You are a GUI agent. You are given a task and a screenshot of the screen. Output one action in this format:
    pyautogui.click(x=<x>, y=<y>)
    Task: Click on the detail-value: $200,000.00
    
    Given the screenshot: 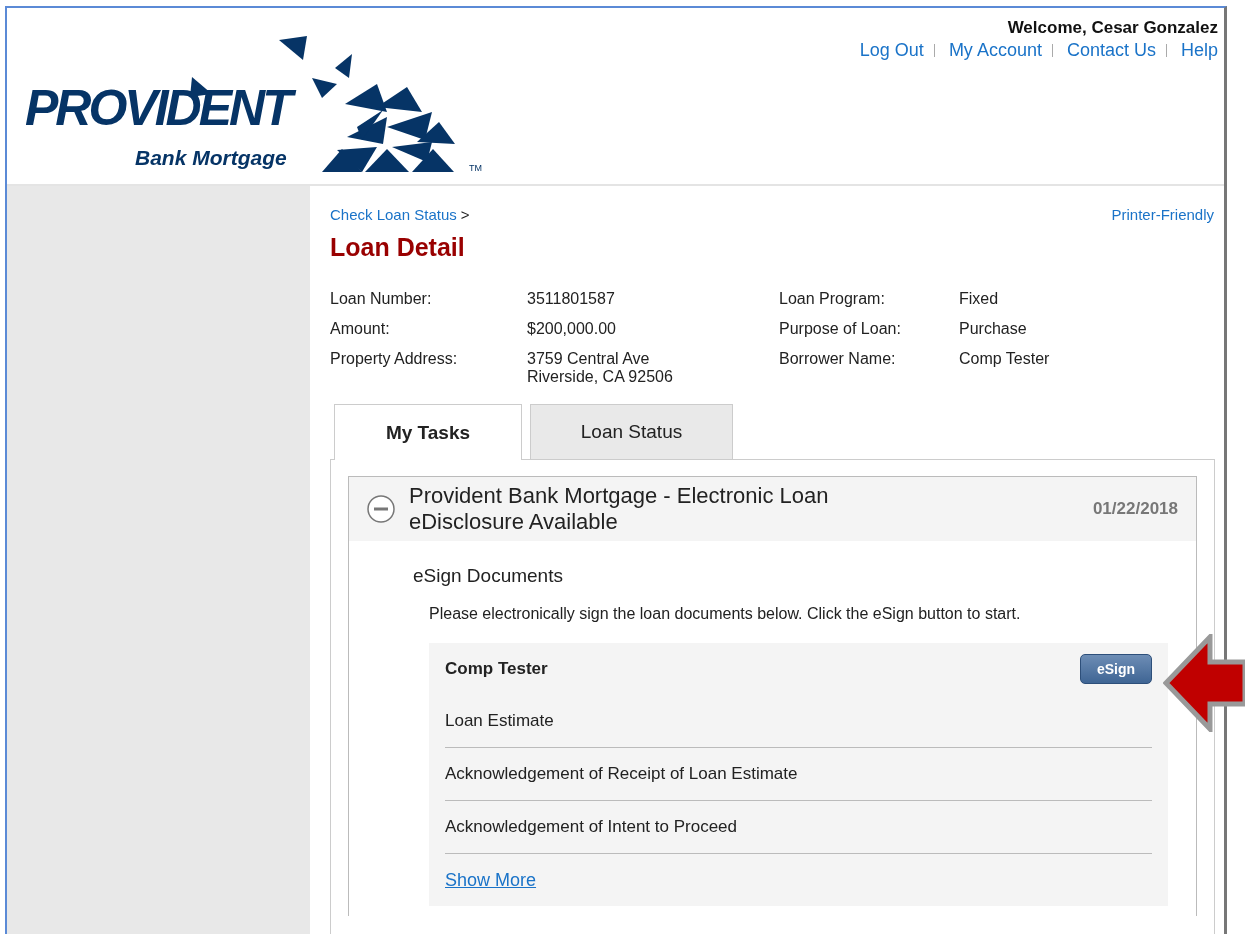 What is the action you would take?
    pyautogui.click(x=572, y=329)
    